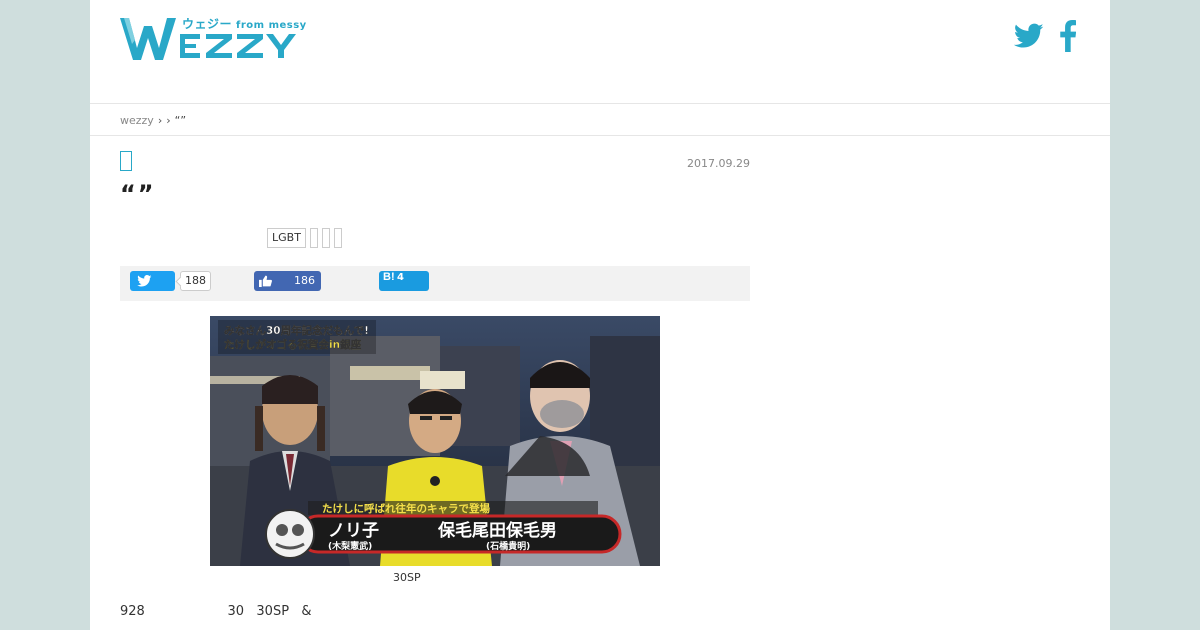 The height and width of the screenshot is (630, 1200). What do you see at coordinates (265, 281) in the screenshot?
I see `thumbs-up-icon` at bounding box center [265, 281].